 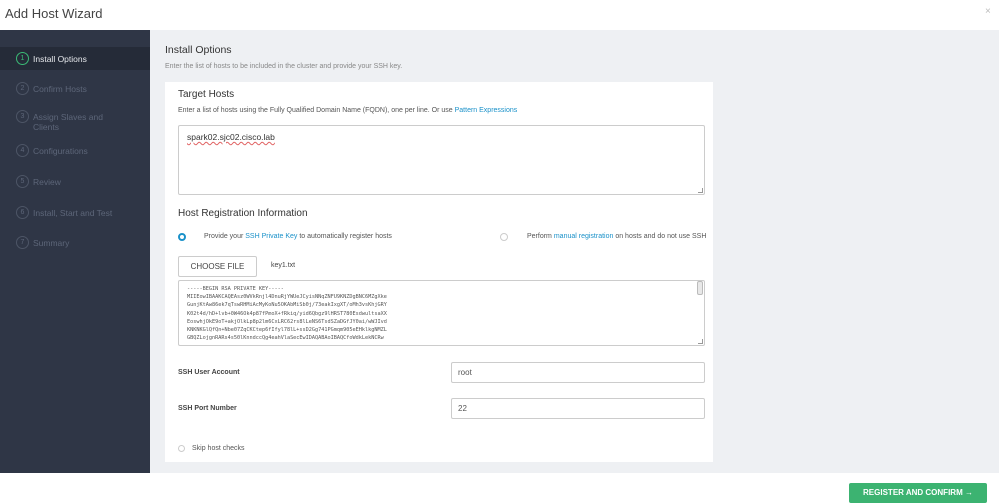 What do you see at coordinates (22, 88) in the screenshot?
I see `step-number-icon: 2` at bounding box center [22, 88].